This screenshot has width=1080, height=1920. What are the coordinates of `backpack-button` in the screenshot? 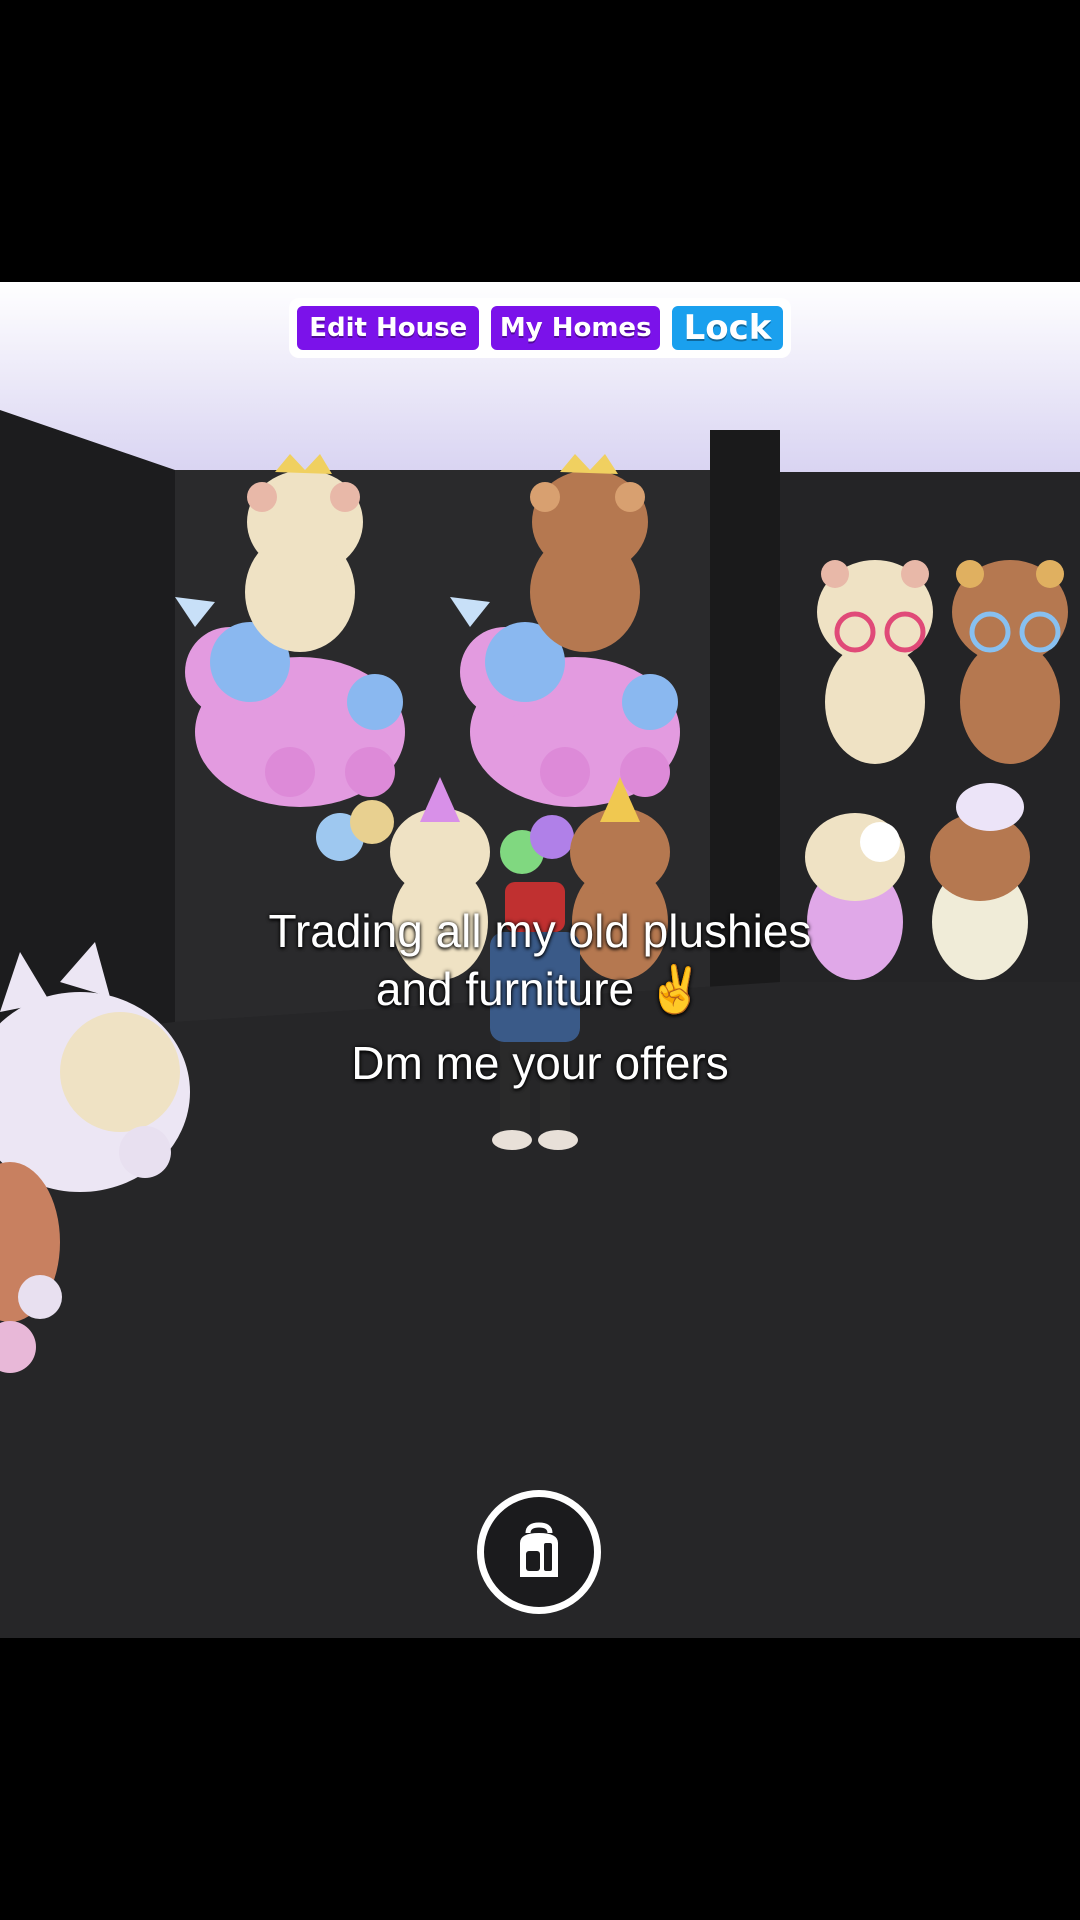 It's located at (539, 1552).